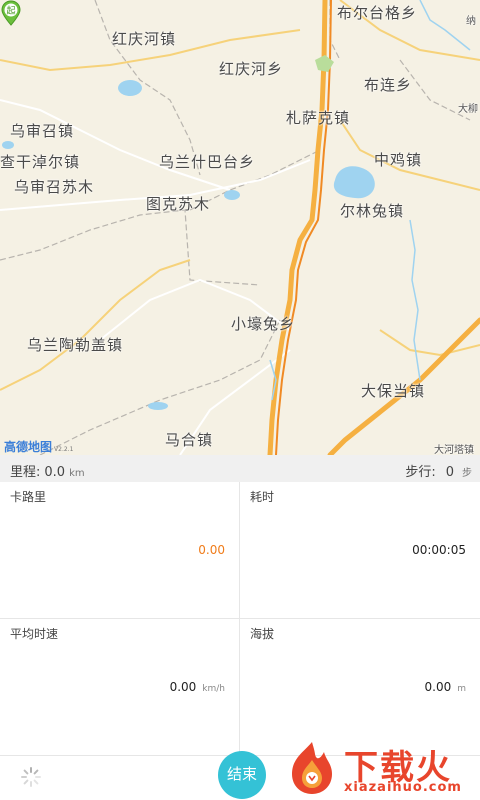 This screenshot has height=800, width=480. Describe the element at coordinates (372, 211) in the screenshot. I see `place-label: 尔林兔镇` at that location.